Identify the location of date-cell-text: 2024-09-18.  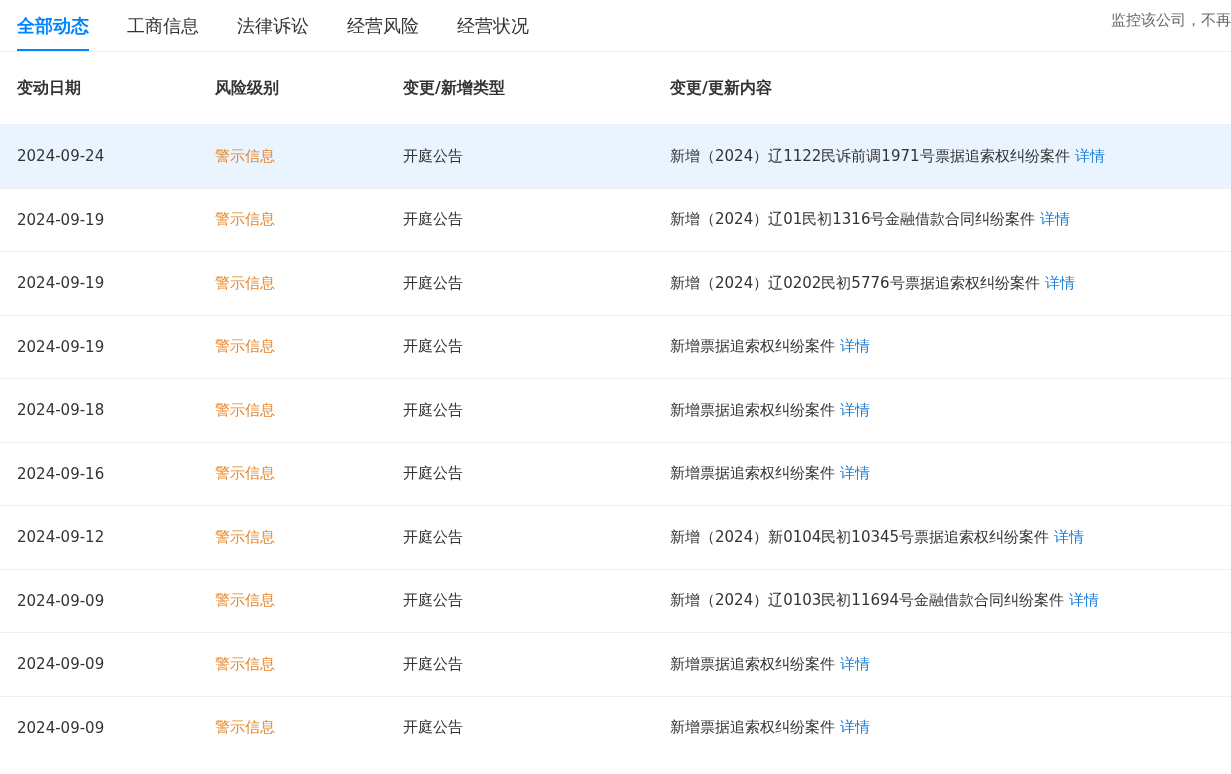
(61, 410).